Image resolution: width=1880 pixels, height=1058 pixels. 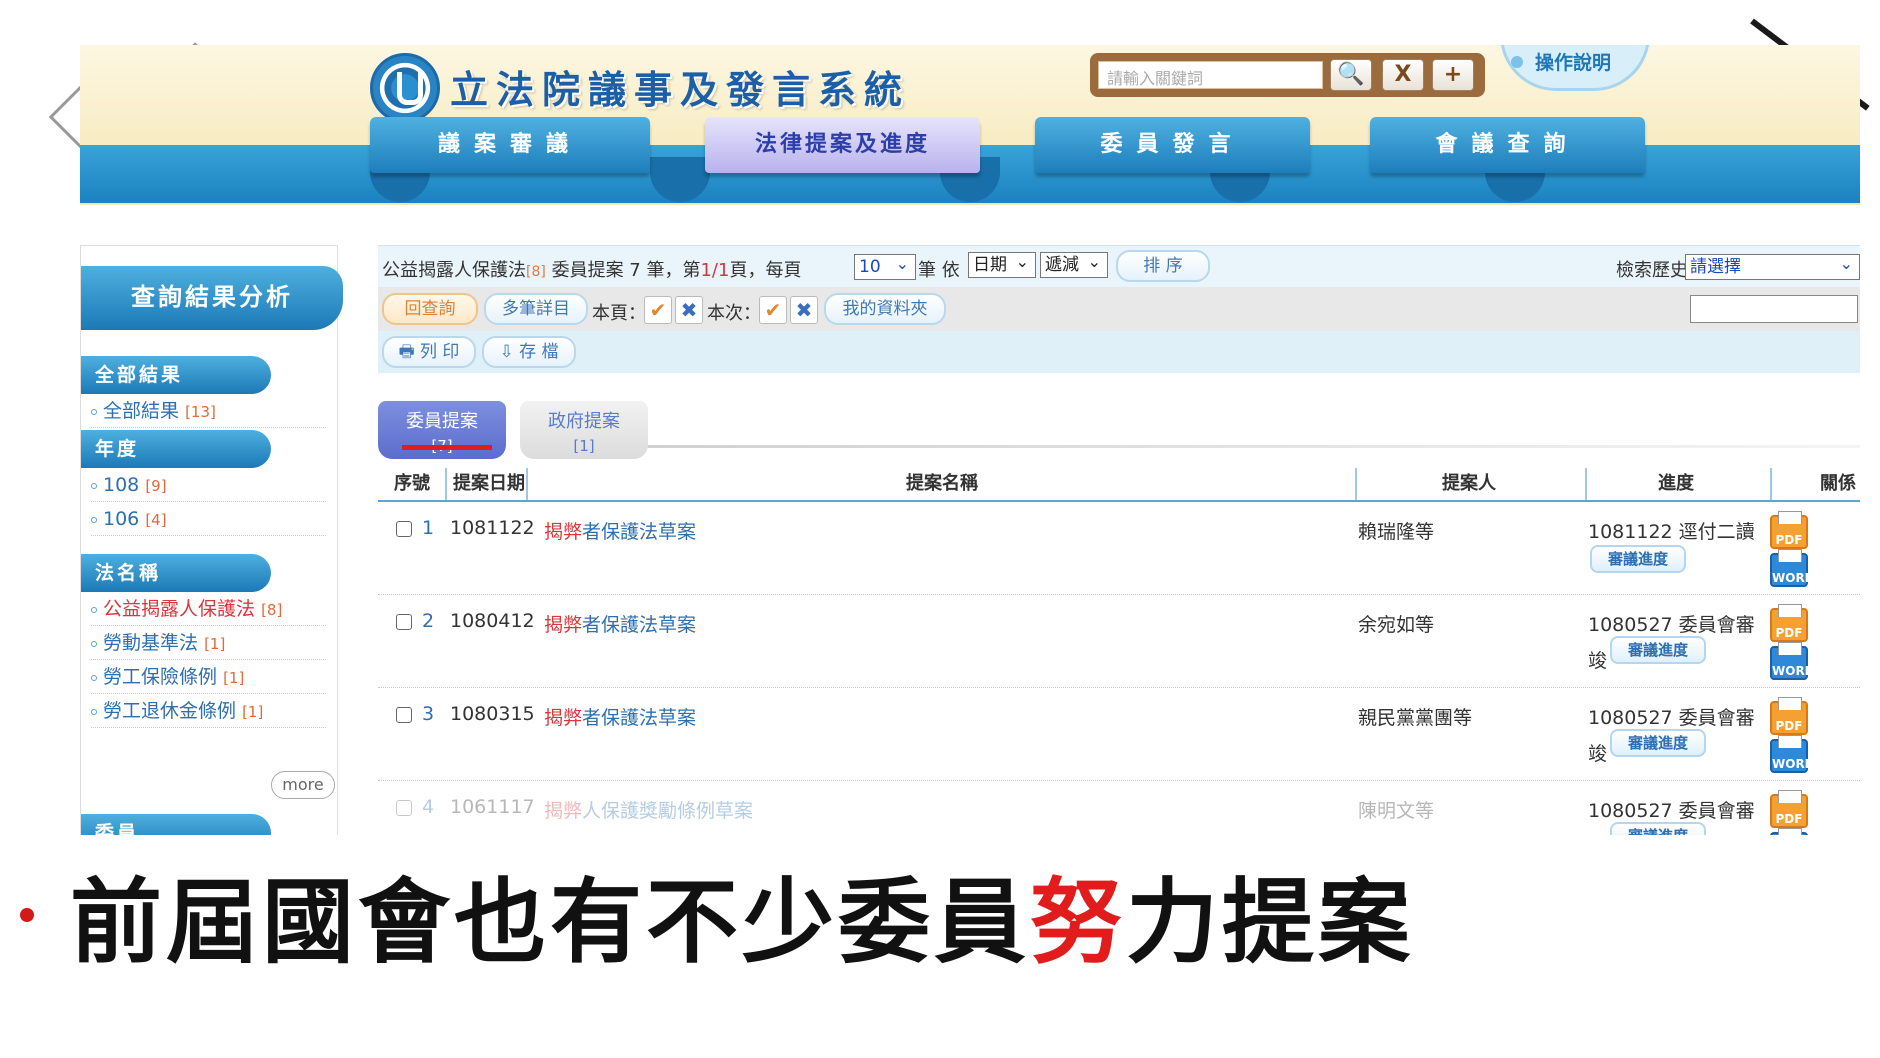 I want to click on search-box: 請輸入關鍵詞 🔍 X +, so click(x=1287, y=75).